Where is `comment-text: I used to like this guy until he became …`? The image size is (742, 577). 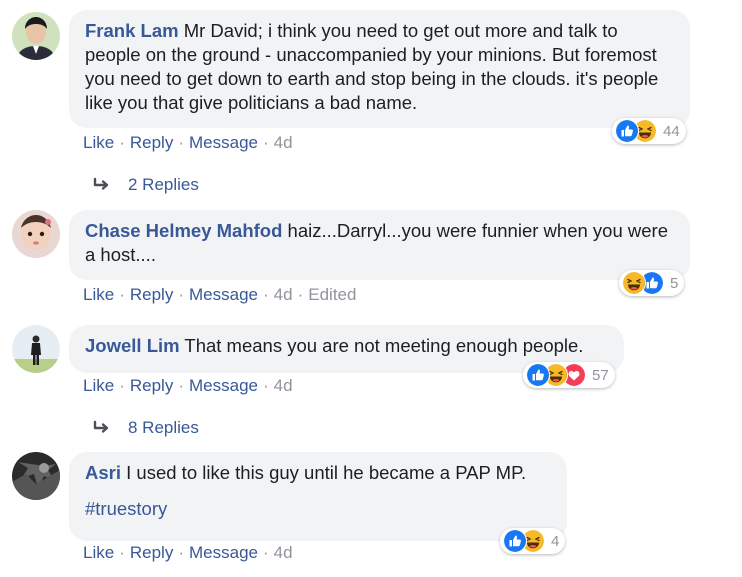
comment-text: I used to like this guy until he became … is located at coordinates (326, 472).